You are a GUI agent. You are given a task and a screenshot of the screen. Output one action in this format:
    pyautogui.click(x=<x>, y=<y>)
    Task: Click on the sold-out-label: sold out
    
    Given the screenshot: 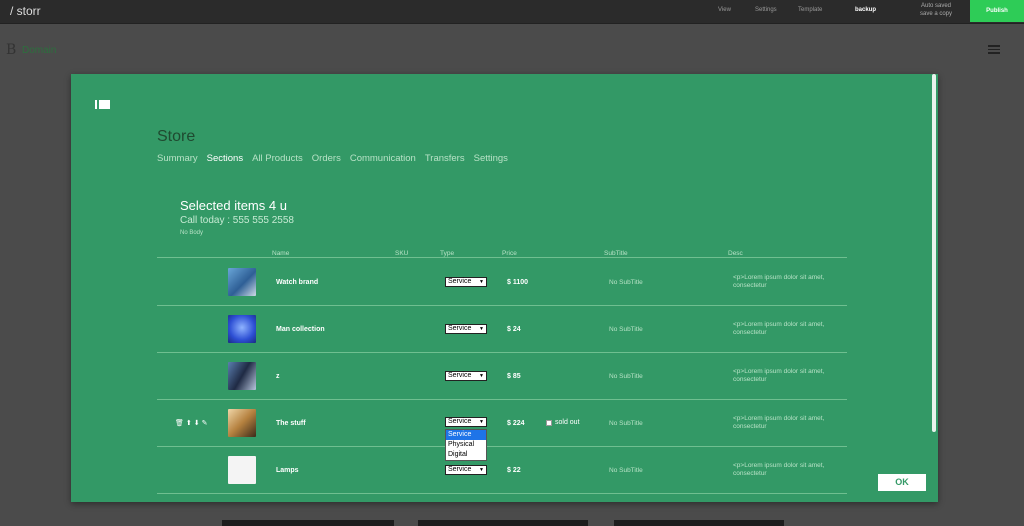 What is the action you would take?
    pyautogui.click(x=567, y=422)
    